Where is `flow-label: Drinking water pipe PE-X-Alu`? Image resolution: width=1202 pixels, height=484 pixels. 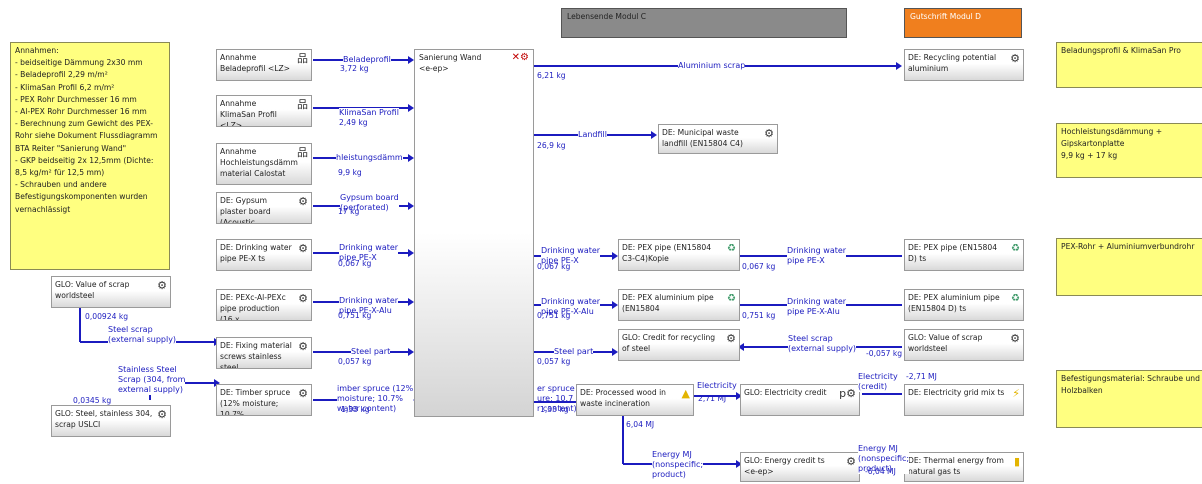
flow-label: Drinking water pipe PE-X-Alu is located at coordinates (817, 307).